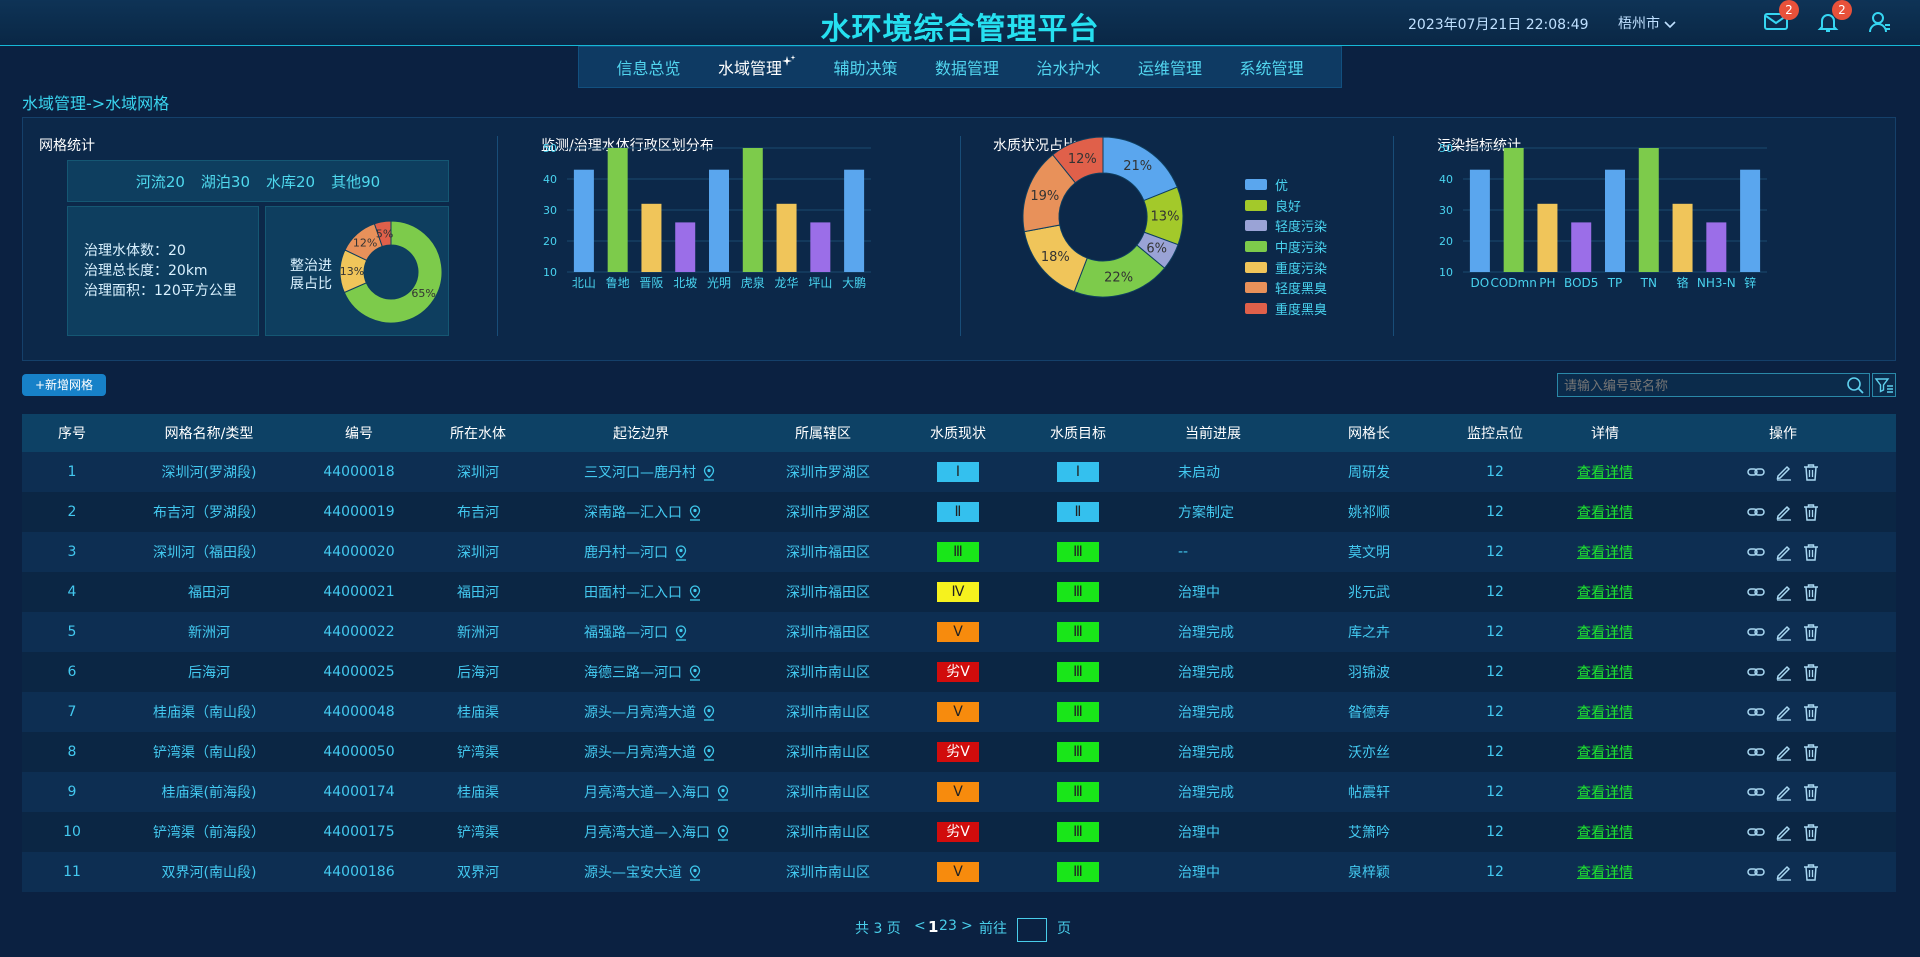 Image resolution: width=1920 pixels, height=957 pixels. I want to click on filter-button, so click(1884, 385).